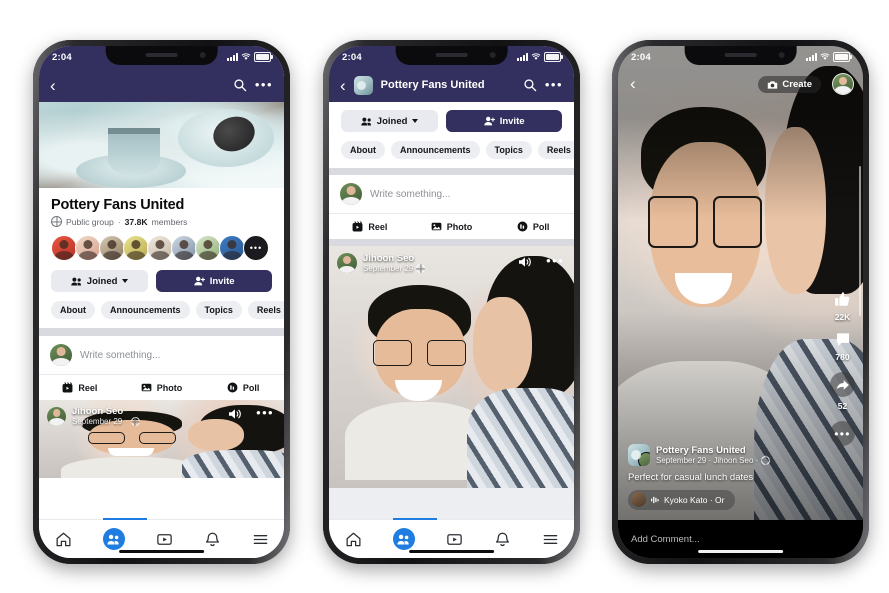 The image size is (889, 593). Describe the element at coordinates (694, 499) in the screenshot. I see `audio-label: Kyoko Kato · Or` at that location.